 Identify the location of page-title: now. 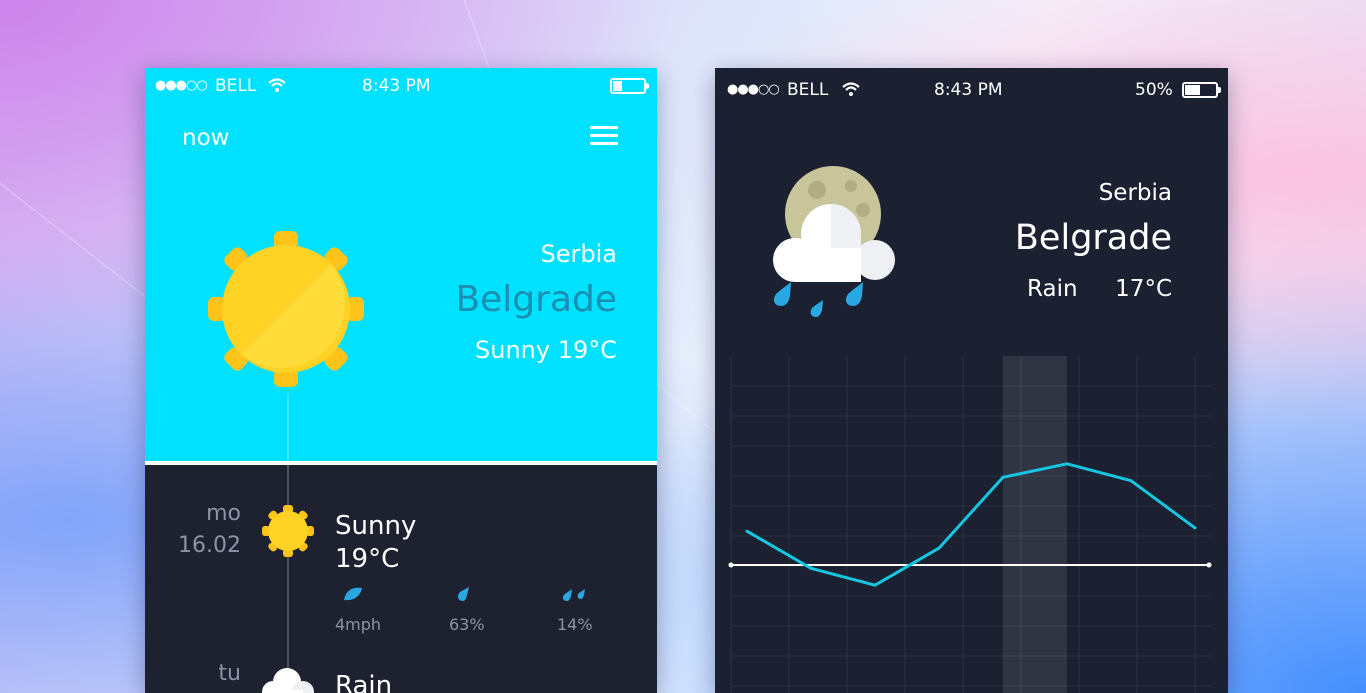
(206, 138).